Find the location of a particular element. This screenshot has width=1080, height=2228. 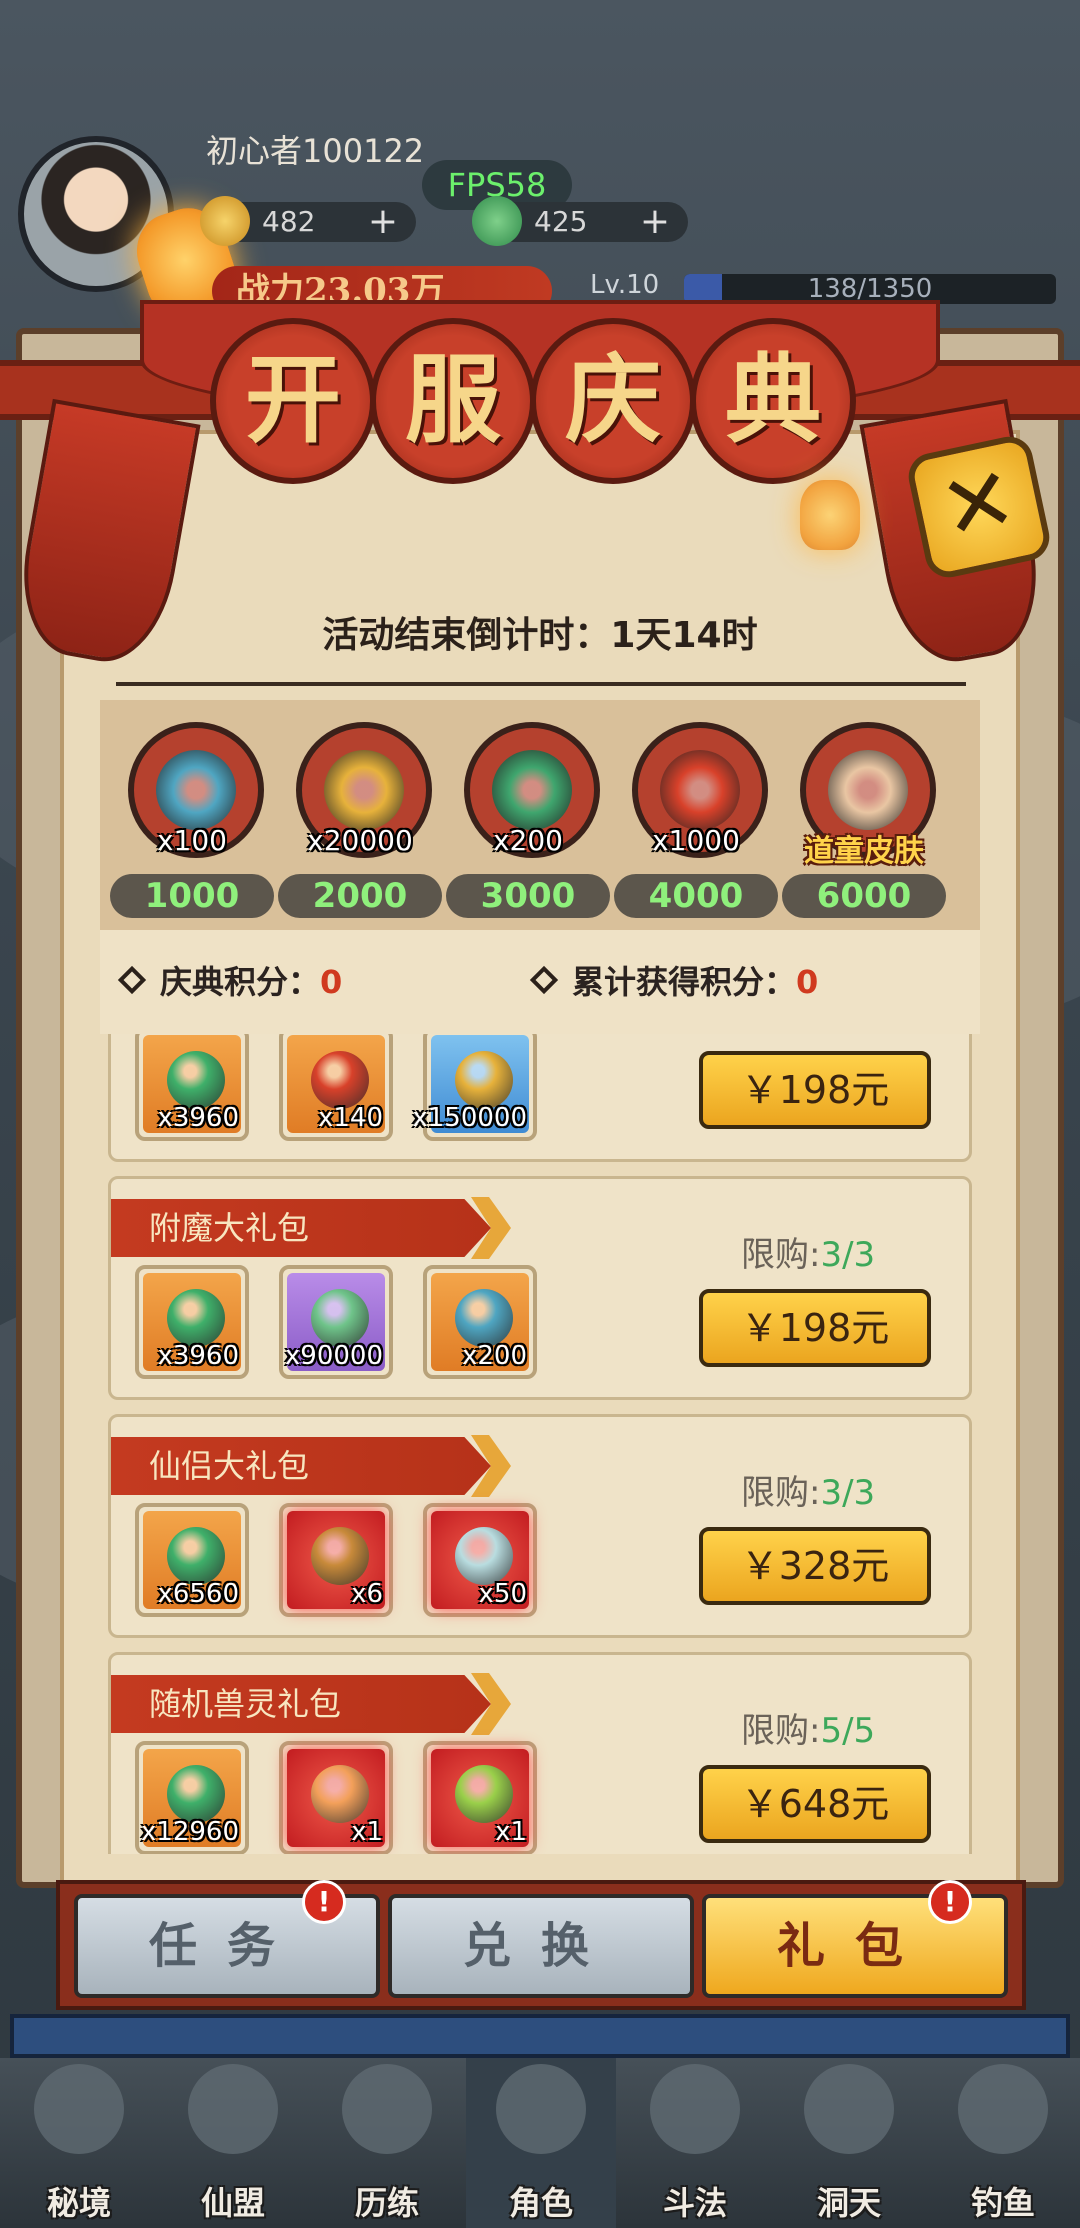

nav-item: 历练 is located at coordinates (387, 2143).